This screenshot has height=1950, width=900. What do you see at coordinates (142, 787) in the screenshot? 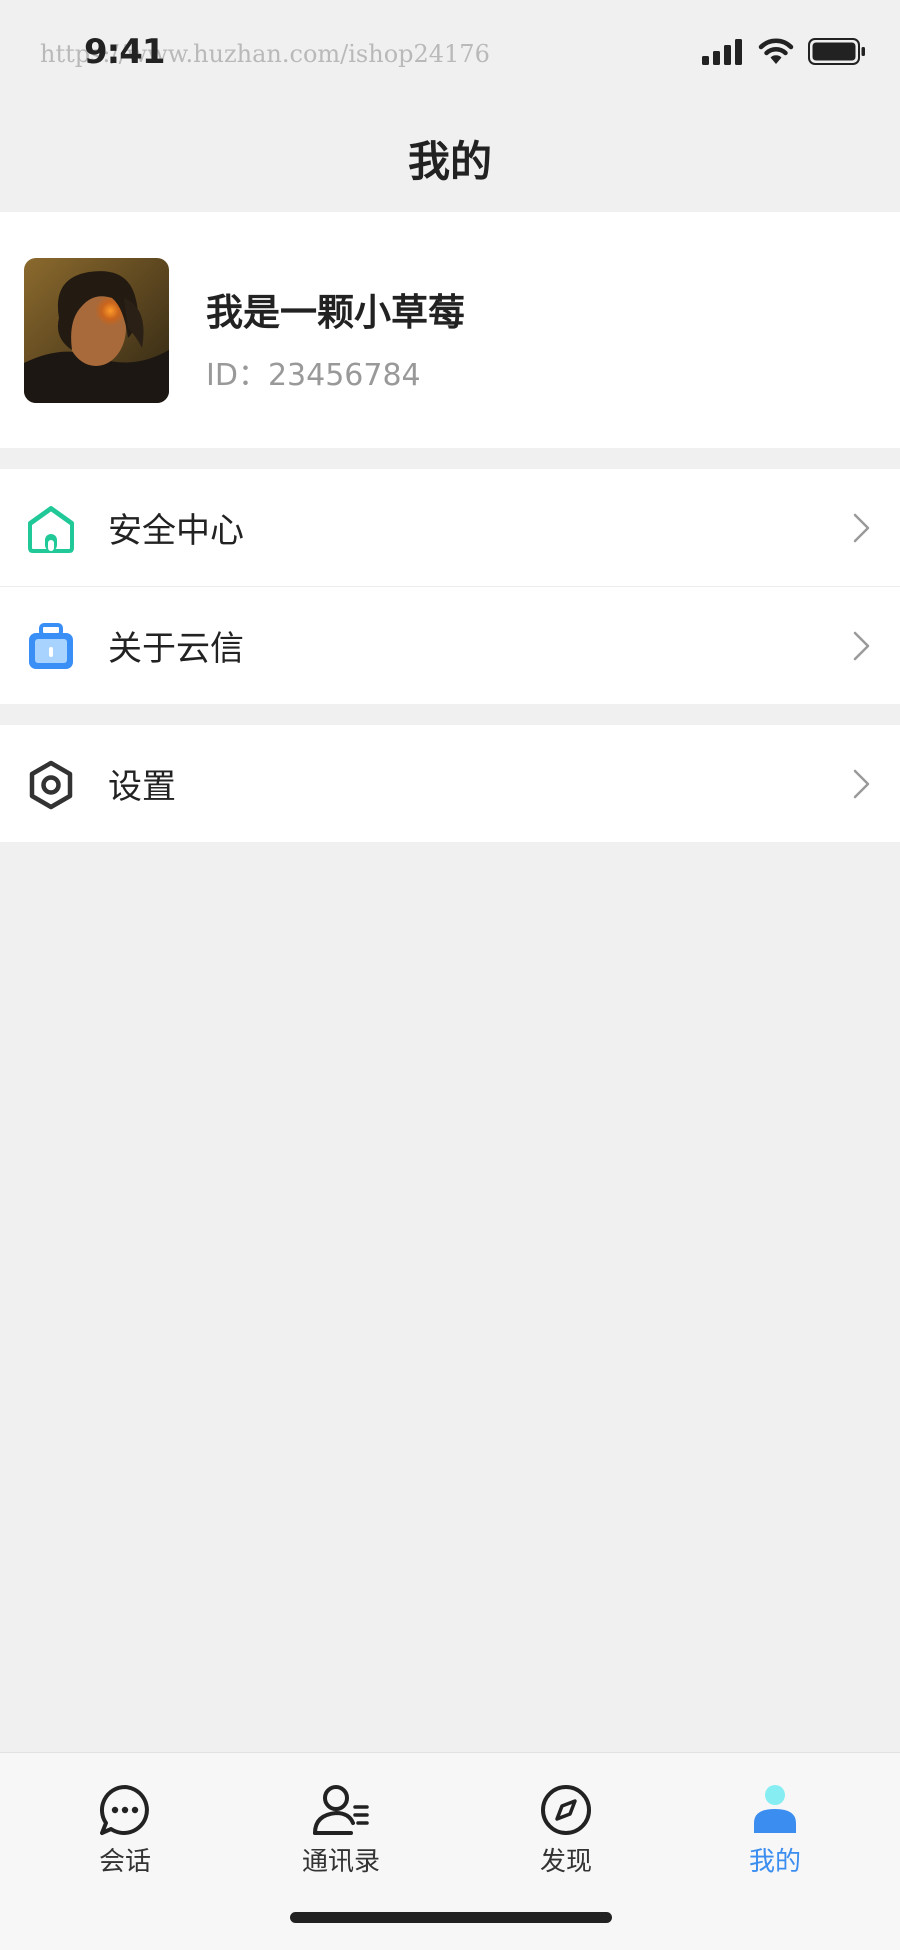
I see `menu-item-label: 设置` at bounding box center [142, 787].